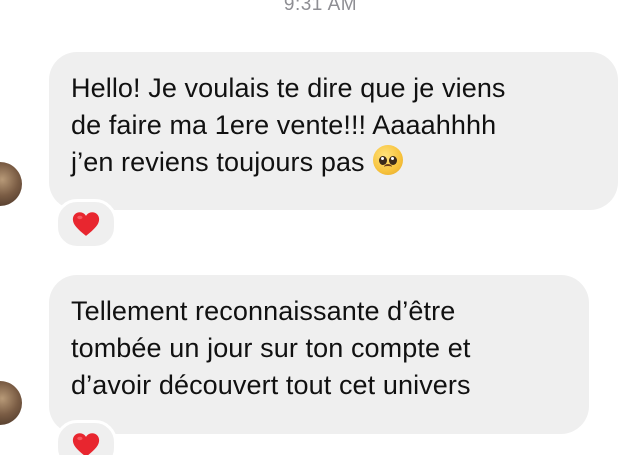 The width and height of the screenshot is (641, 455). I want to click on message-timestamp: 9:31 AM, so click(320, 7).